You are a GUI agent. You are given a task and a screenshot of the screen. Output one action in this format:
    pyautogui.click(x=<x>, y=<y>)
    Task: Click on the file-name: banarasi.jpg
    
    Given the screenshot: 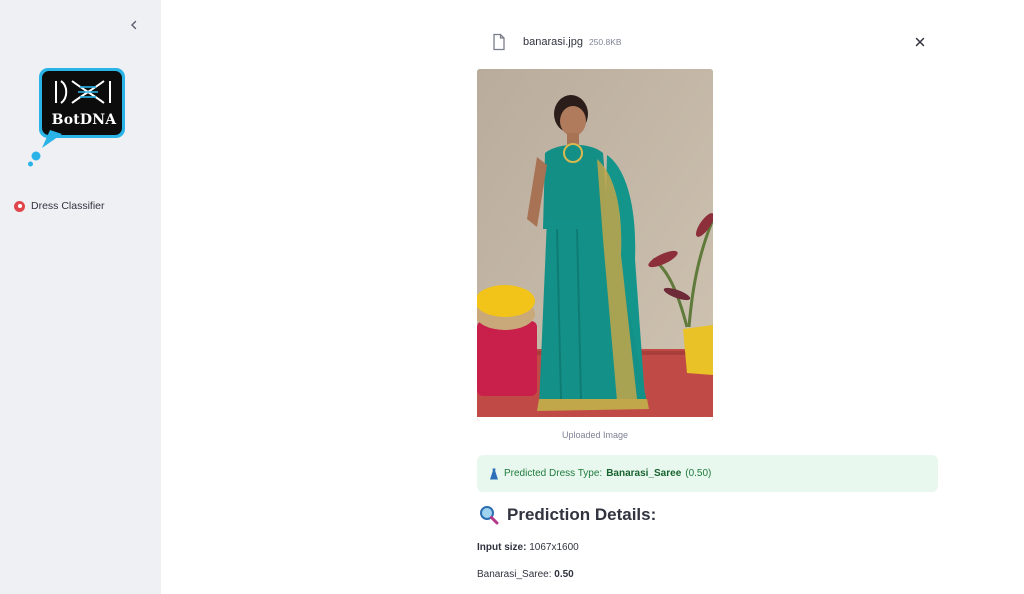 What is the action you would take?
    pyautogui.click(x=553, y=42)
    